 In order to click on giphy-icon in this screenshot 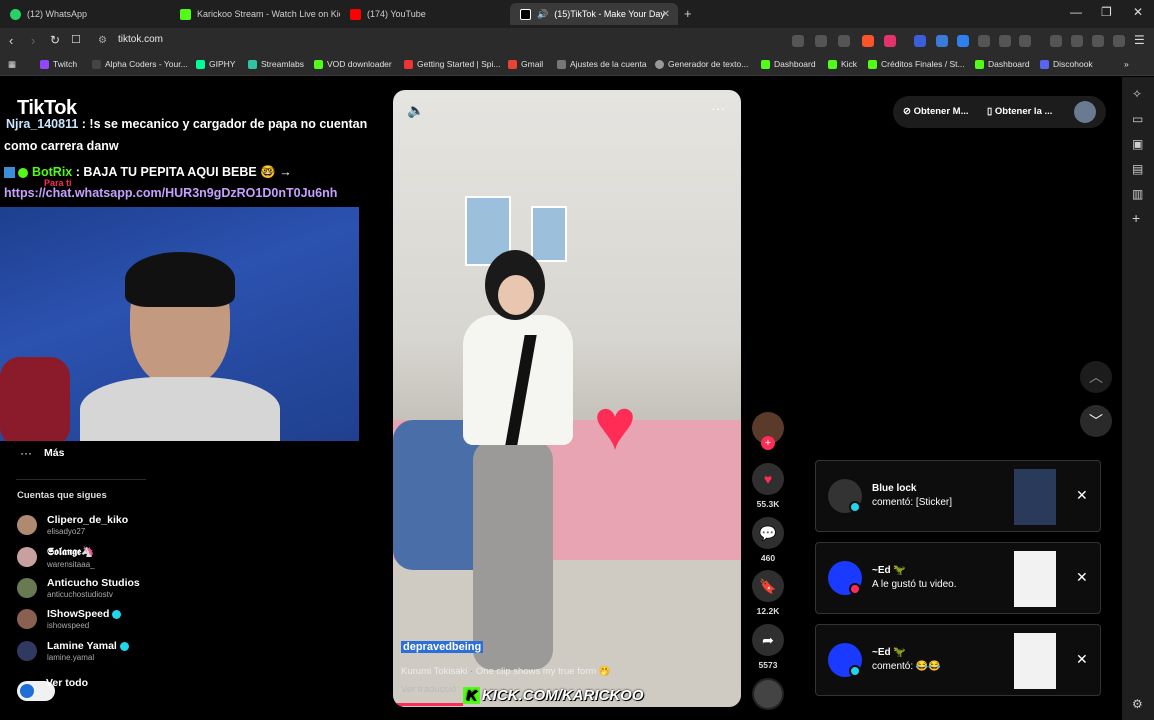, I will do `click(200, 64)`.